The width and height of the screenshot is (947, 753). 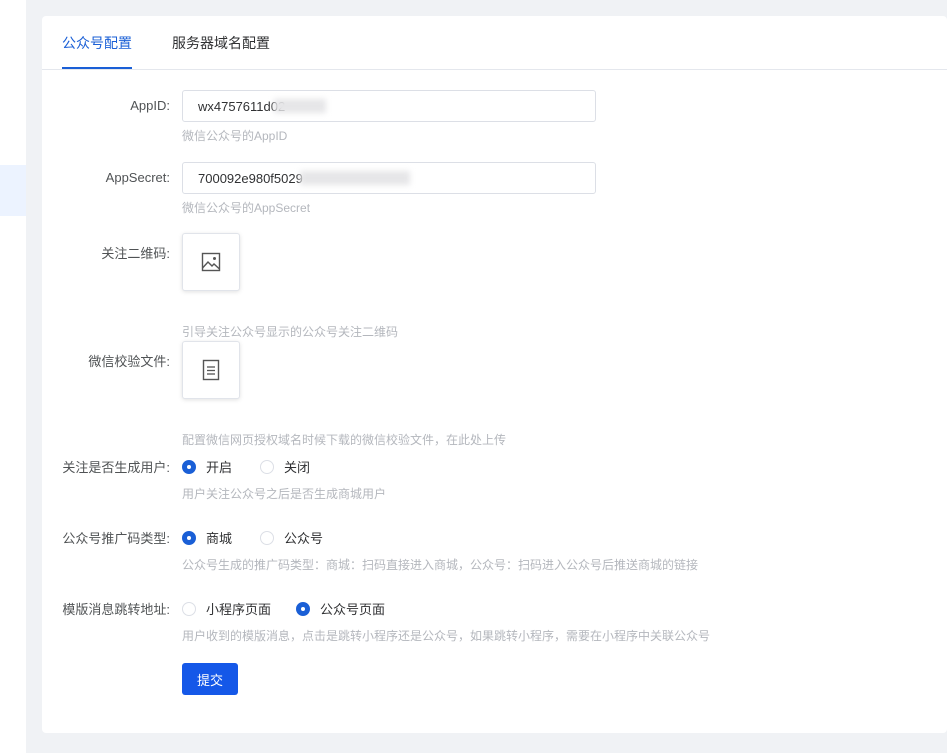 I want to click on document-icon, so click(x=211, y=370).